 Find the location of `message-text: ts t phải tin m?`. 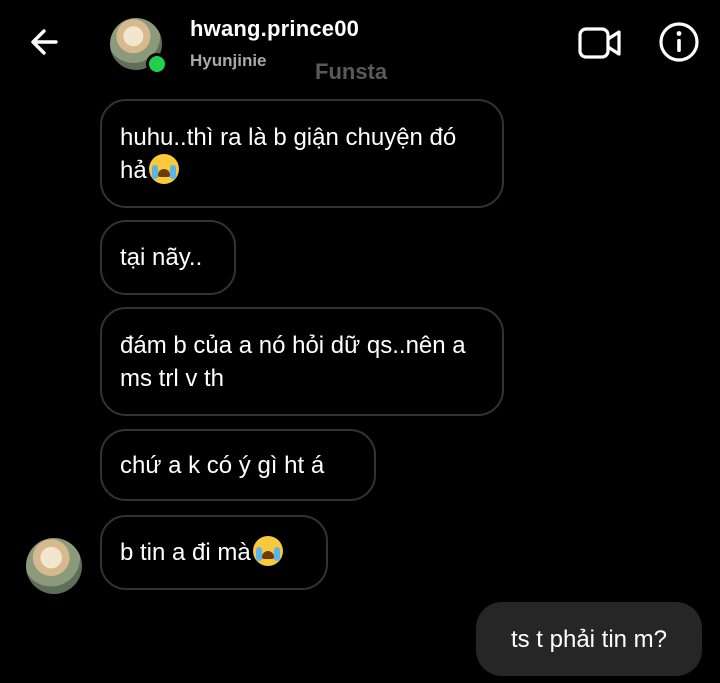

message-text: ts t phải tin m? is located at coordinates (589, 639).